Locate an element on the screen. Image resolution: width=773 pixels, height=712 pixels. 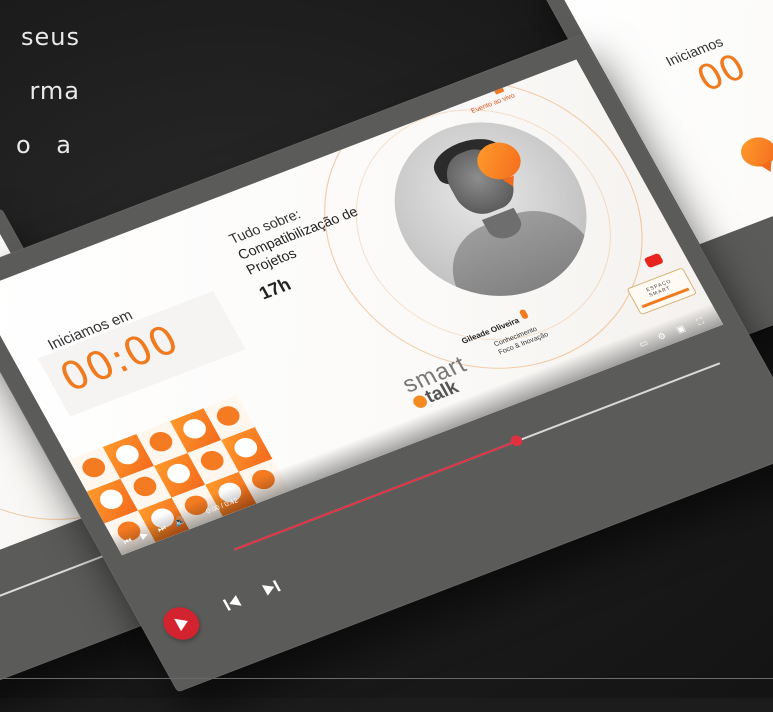
play-button is located at coordinates (181, 623).